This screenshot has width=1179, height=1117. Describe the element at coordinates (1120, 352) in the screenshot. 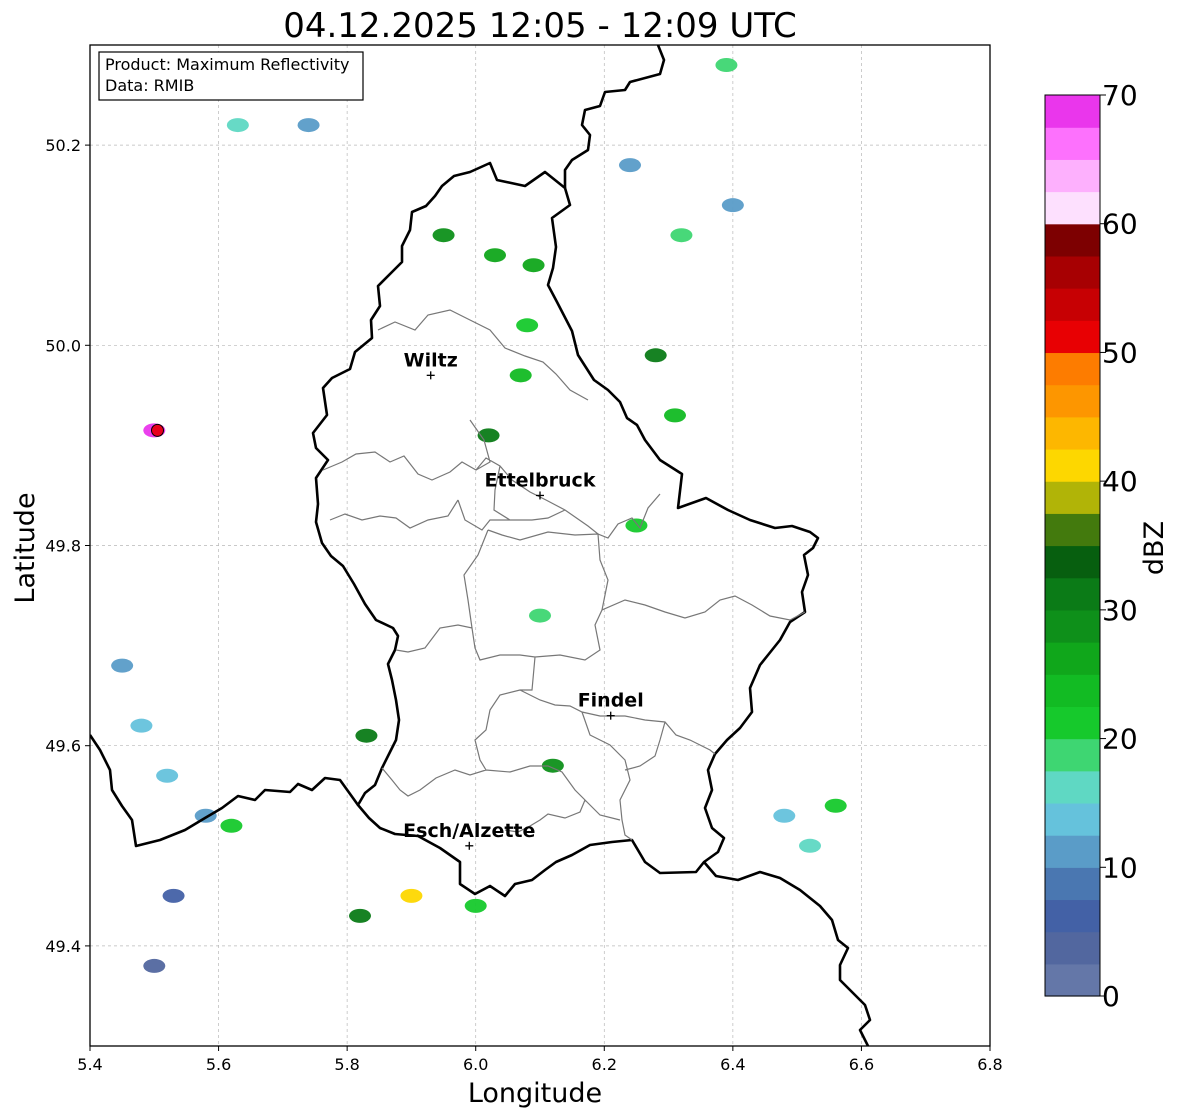

I see `colorbar-tick-label: 50` at that location.